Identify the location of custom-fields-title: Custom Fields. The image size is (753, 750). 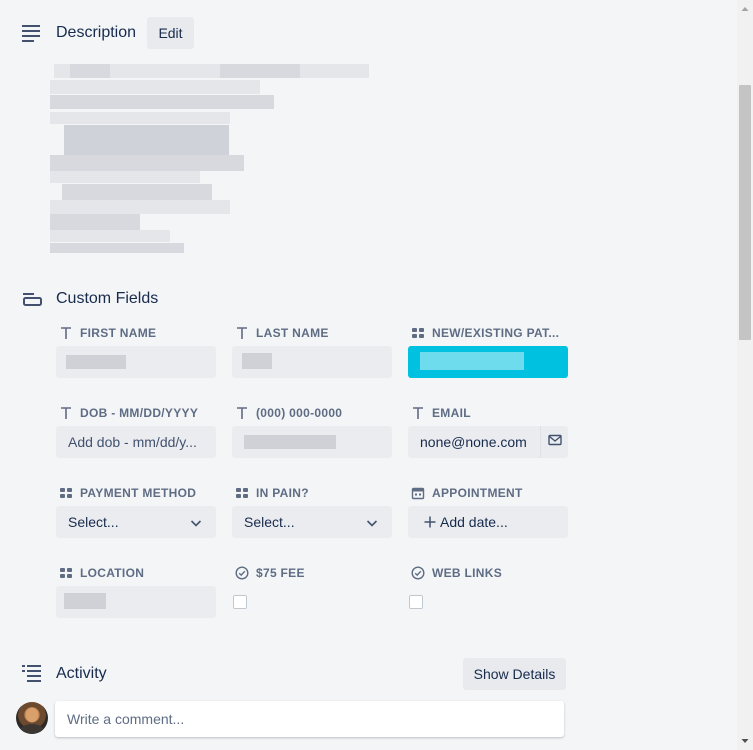
(107, 298).